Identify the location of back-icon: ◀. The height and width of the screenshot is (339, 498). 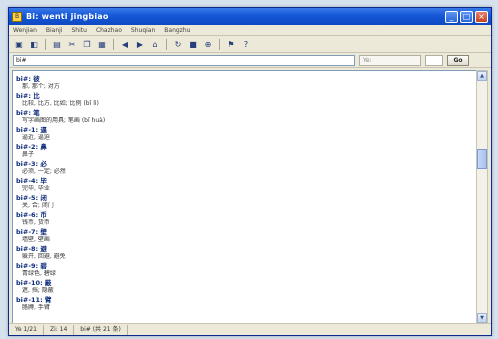
(125, 44).